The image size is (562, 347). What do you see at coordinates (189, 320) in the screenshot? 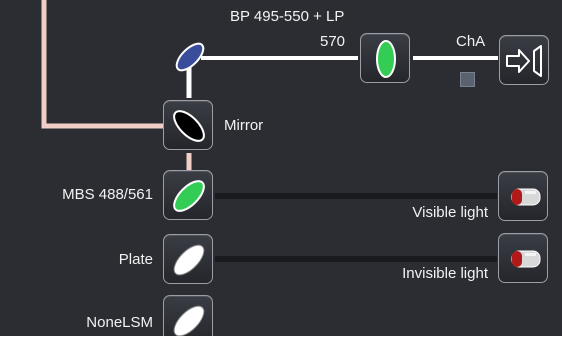
I see `white-none-icon` at bounding box center [189, 320].